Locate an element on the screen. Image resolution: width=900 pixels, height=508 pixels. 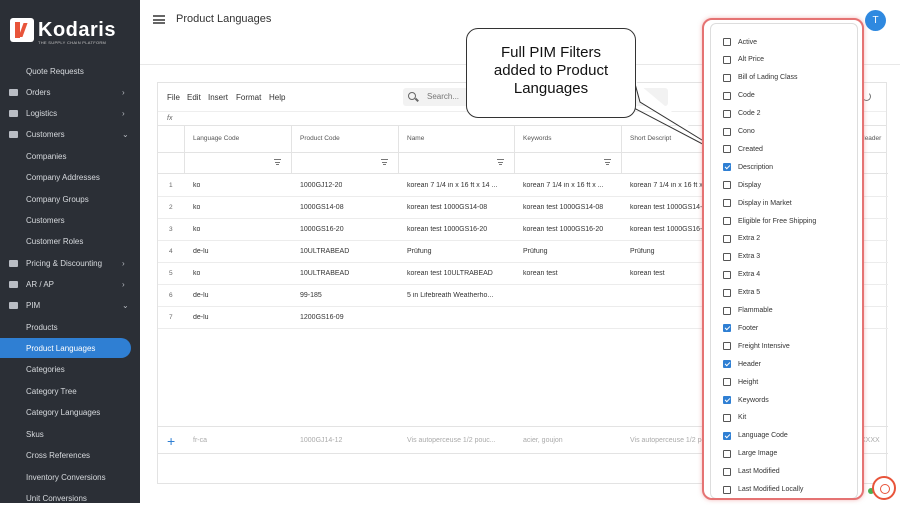
filter-option-last-modified: Last Modified is located at coordinates (751, 472).